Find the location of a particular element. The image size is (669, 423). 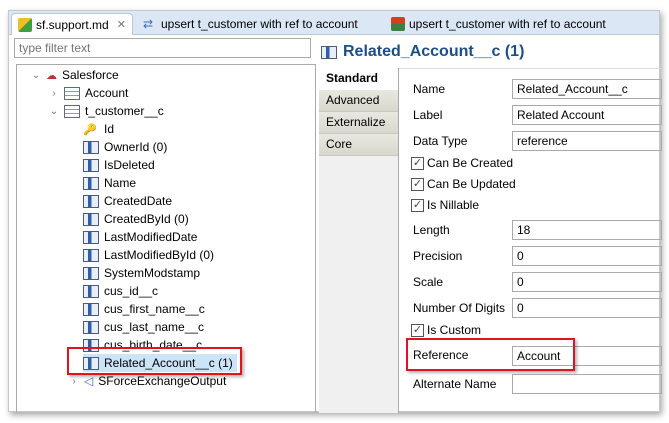

exchange-icon: ⇄ is located at coordinates (148, 24).